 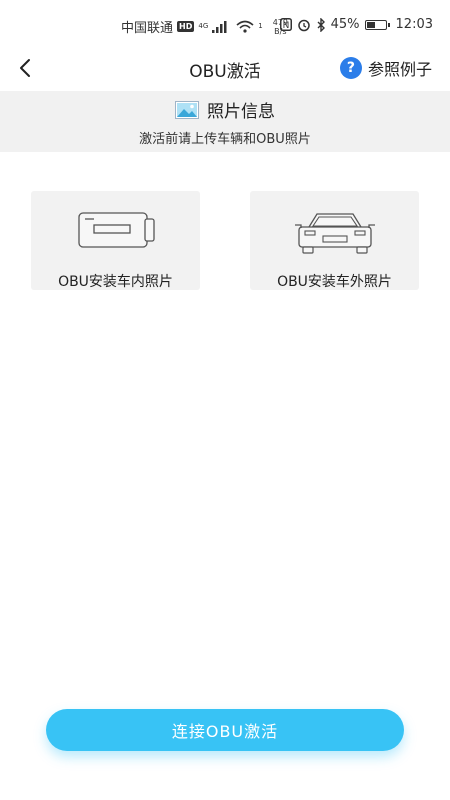 I want to click on obu-device-icon, so click(x=116, y=230).